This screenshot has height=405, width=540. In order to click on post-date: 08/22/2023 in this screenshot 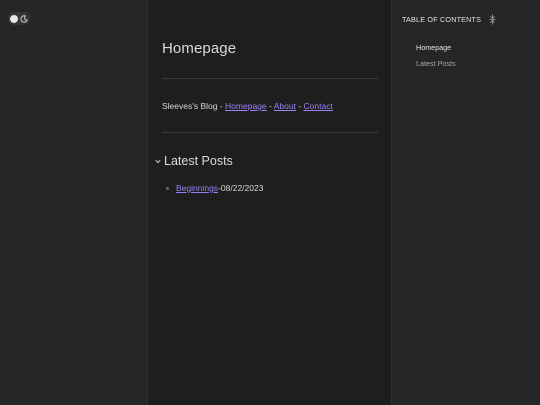, I will do `click(242, 188)`.